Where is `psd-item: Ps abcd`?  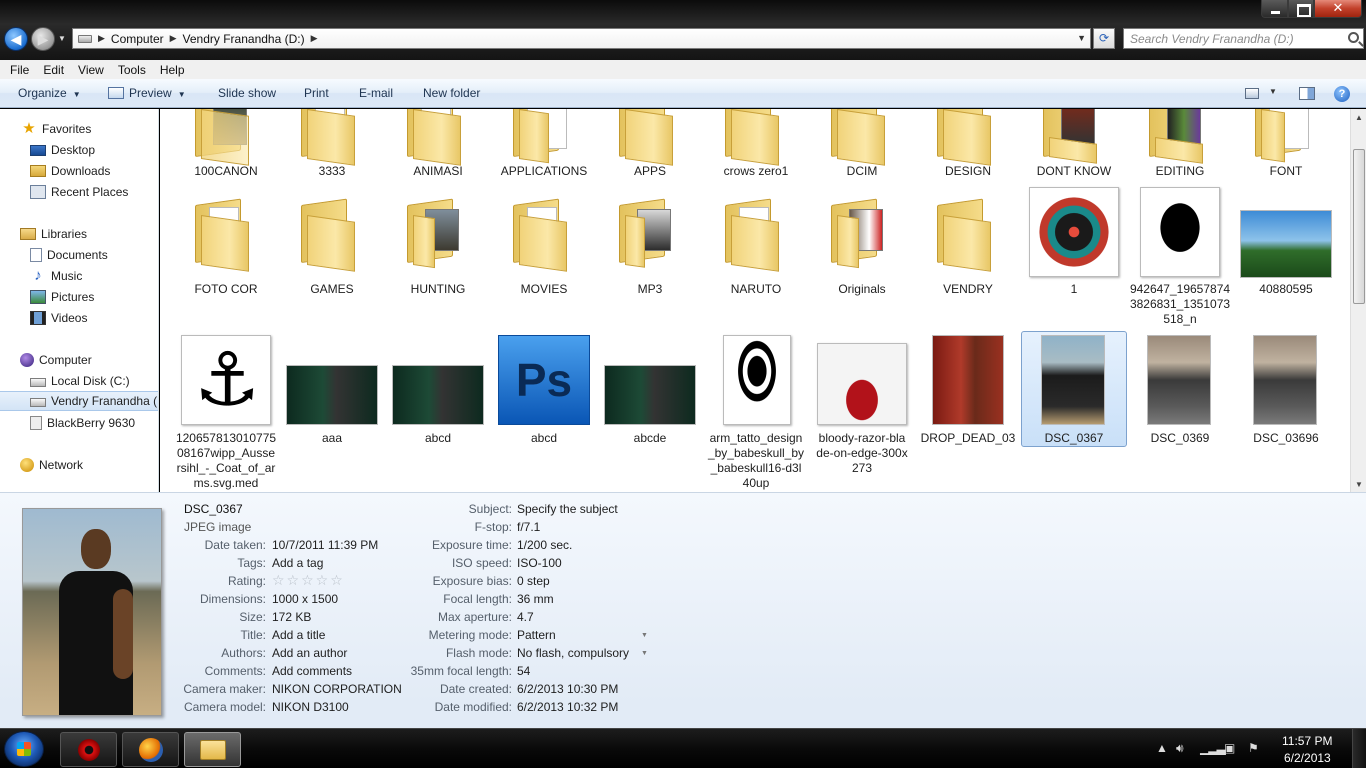
psd-item: Ps abcd is located at coordinates (544, 391).